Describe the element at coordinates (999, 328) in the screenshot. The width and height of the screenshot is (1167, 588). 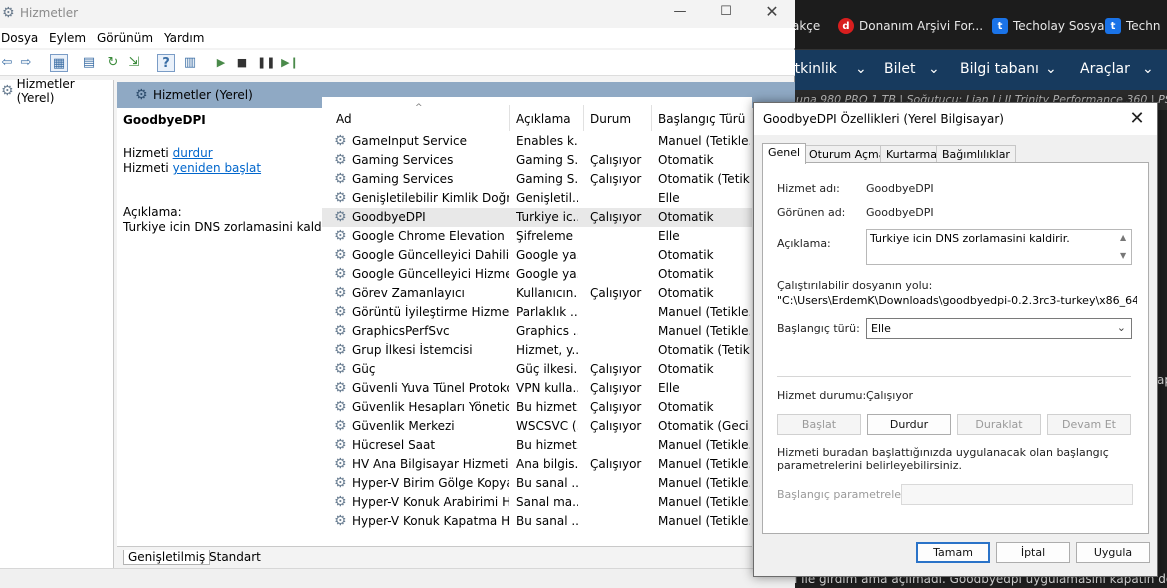
I see `startup-type-select: Elle ⌄` at that location.